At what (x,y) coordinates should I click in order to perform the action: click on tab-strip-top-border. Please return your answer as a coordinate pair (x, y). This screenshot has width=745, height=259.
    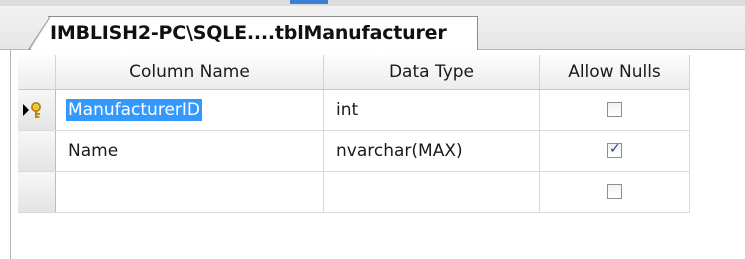
    Looking at the image, I should click on (372, 3).